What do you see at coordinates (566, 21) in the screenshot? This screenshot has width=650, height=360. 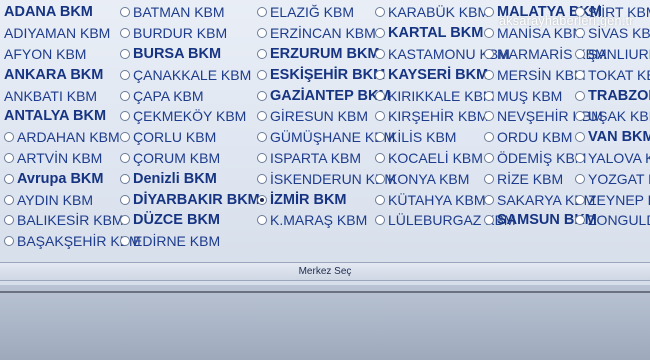 I see `watermark-text: aksarayhaberleri.gen.tr` at bounding box center [566, 21].